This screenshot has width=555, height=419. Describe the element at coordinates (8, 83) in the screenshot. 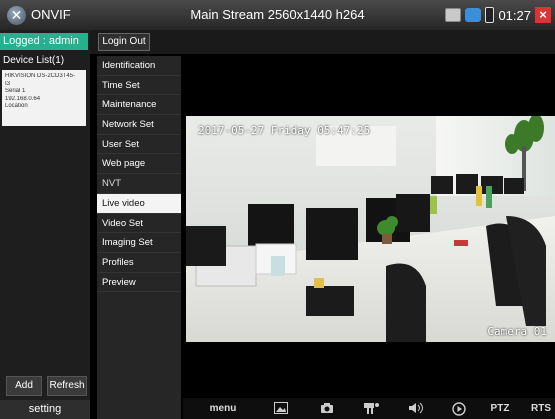

I see `device-model-cont: I3` at that location.